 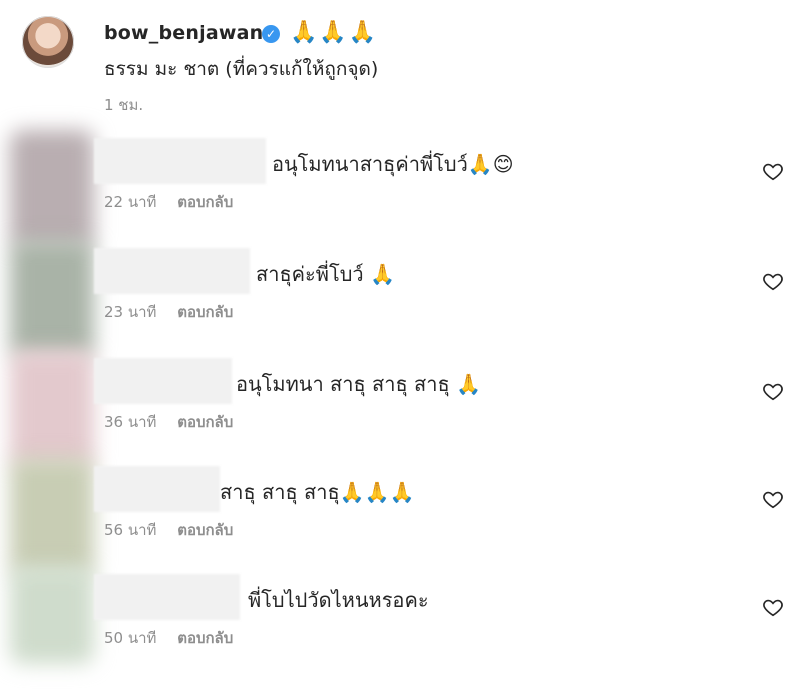 What do you see at coordinates (183, 33) in the screenshot?
I see `username: bow_benjawan` at bounding box center [183, 33].